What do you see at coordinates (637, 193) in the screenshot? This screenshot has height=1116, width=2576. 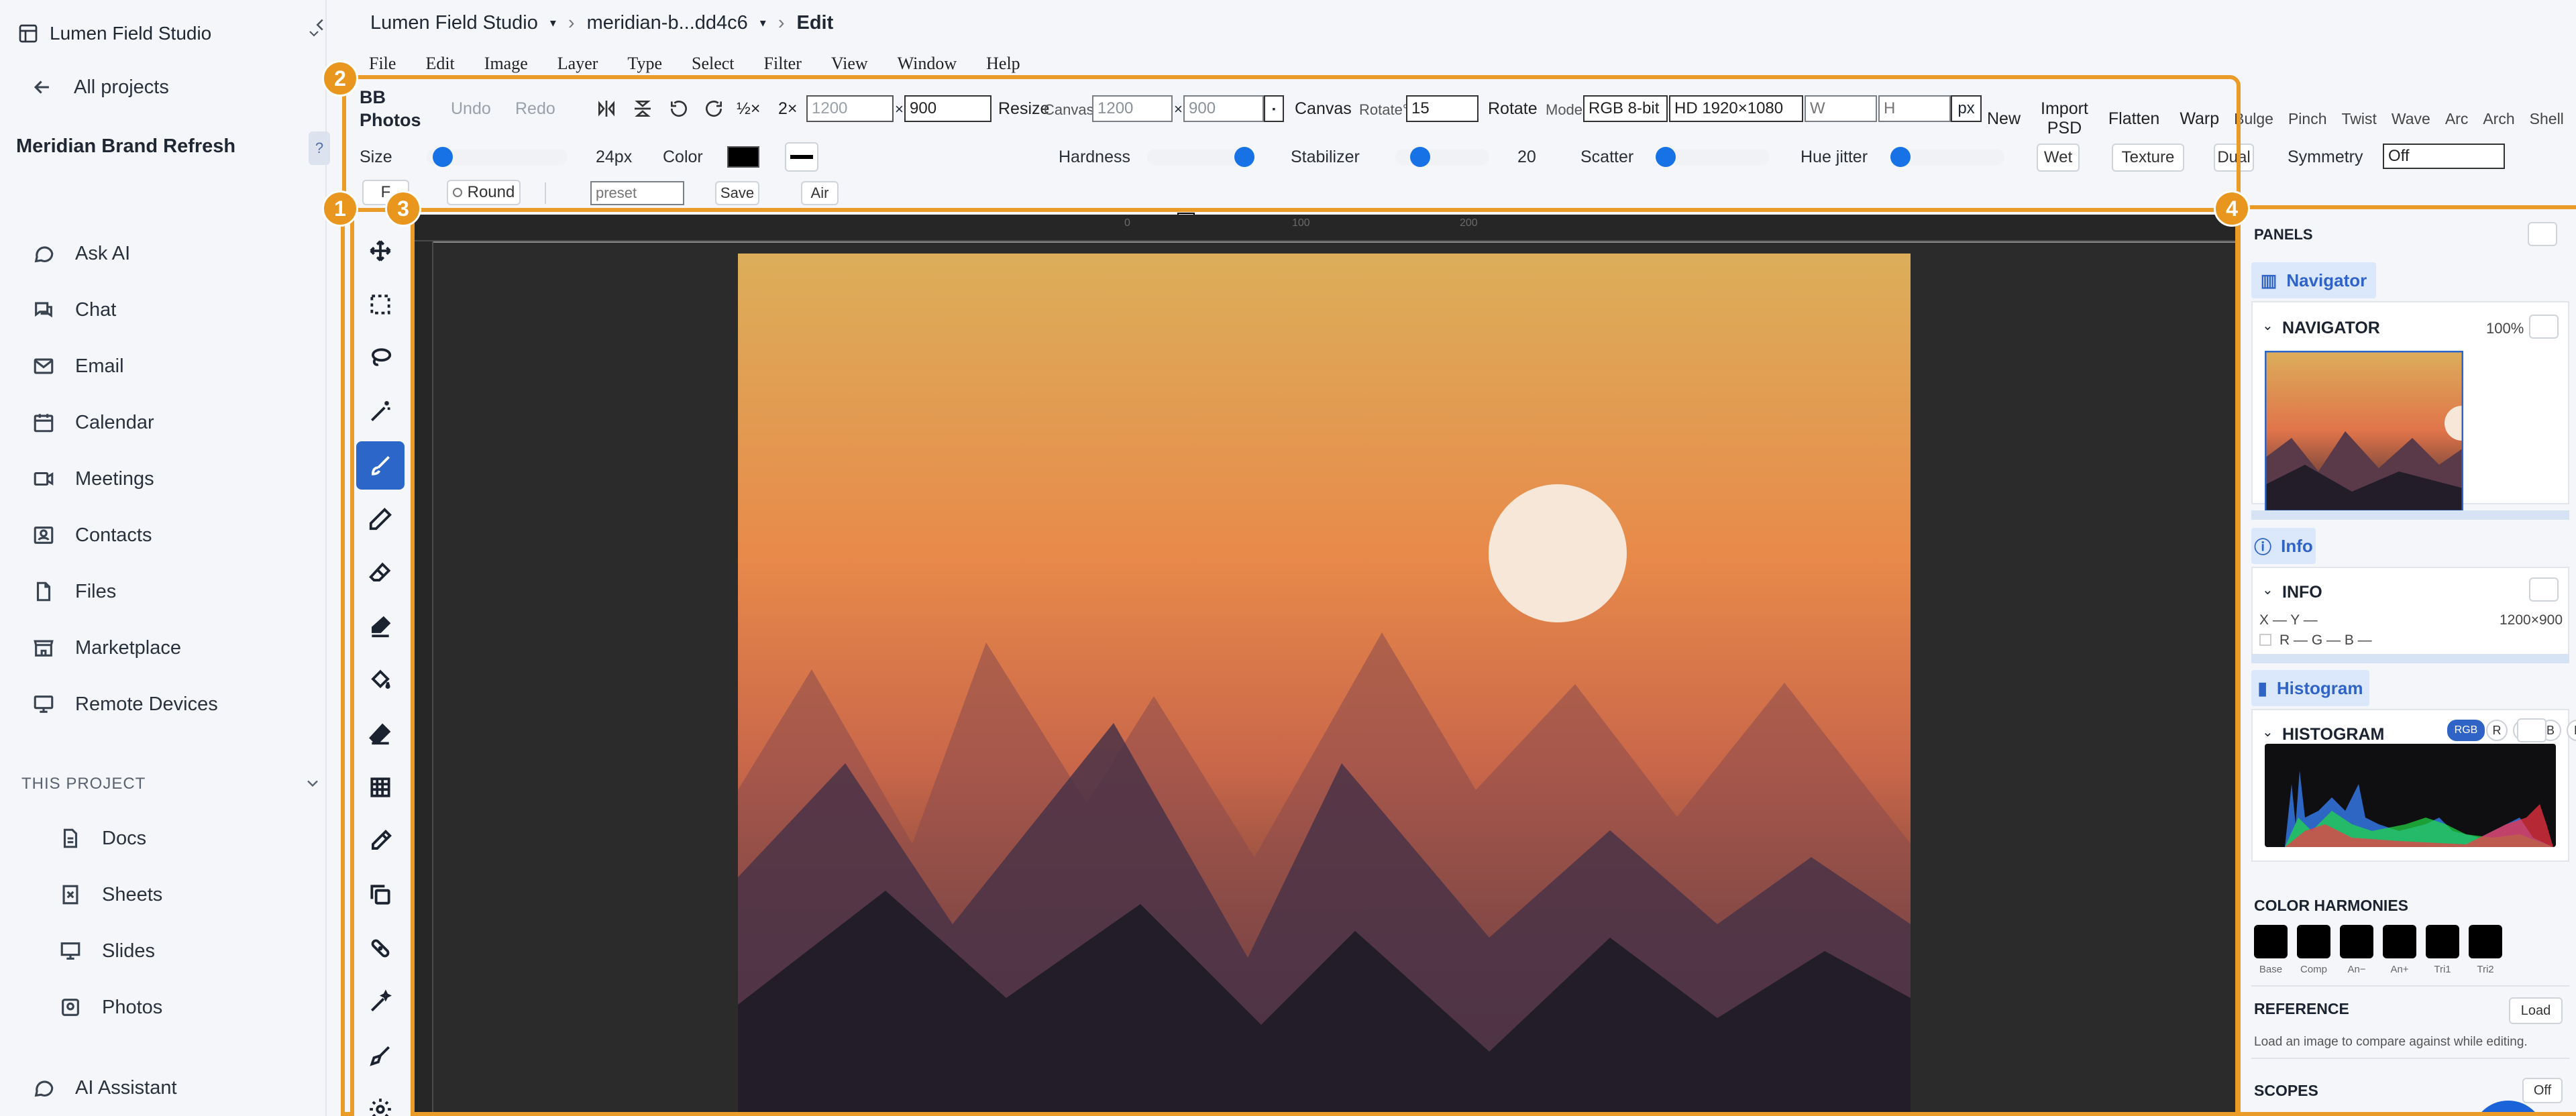 I see `preset-name-input` at bounding box center [637, 193].